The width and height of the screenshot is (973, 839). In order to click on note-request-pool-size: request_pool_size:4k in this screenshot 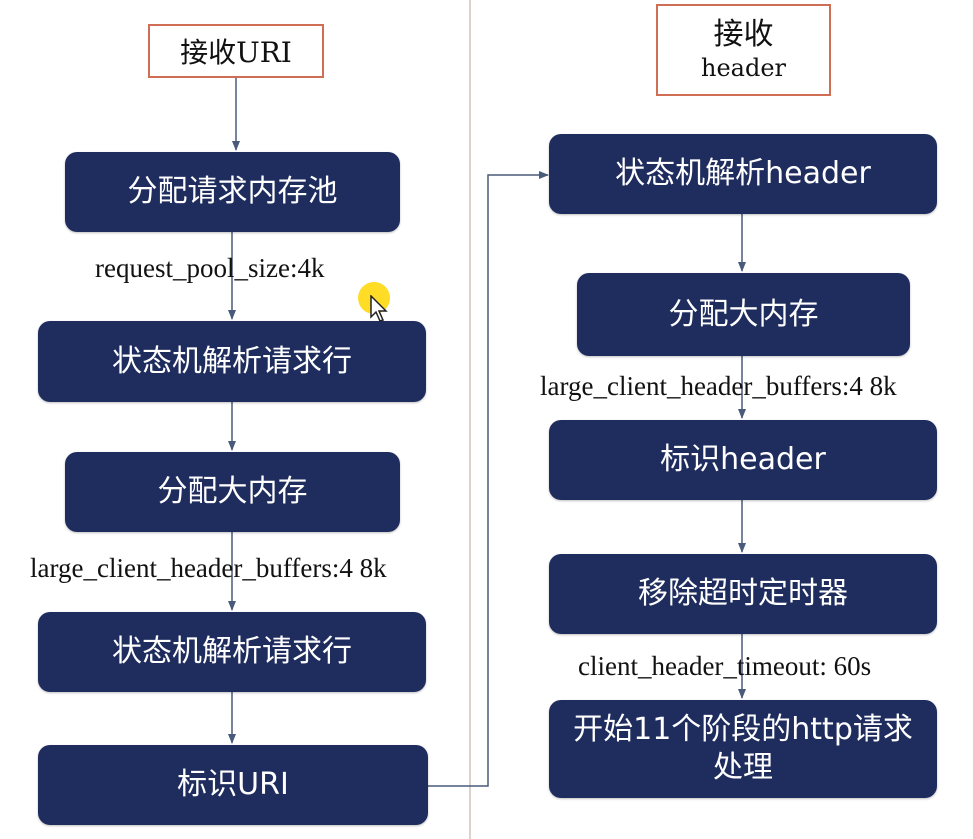, I will do `click(210, 268)`.